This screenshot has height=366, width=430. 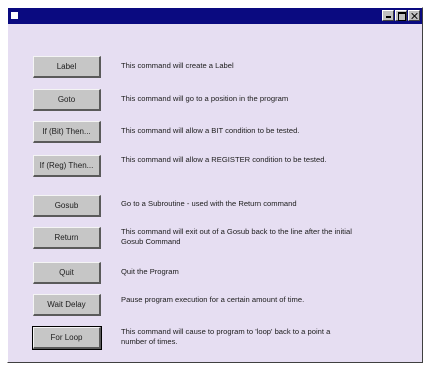 What do you see at coordinates (414, 15) in the screenshot?
I see `close-button` at bounding box center [414, 15].